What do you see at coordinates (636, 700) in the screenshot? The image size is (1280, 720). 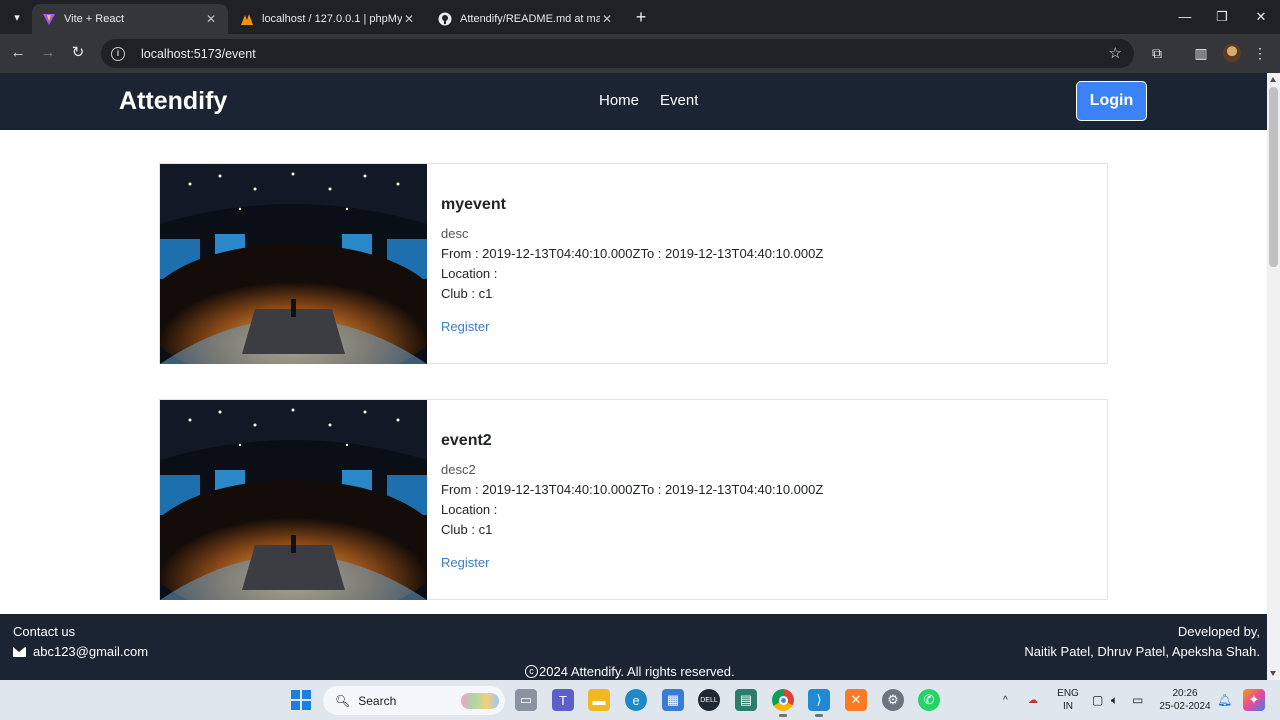 I see `edge-icon: e` at bounding box center [636, 700].